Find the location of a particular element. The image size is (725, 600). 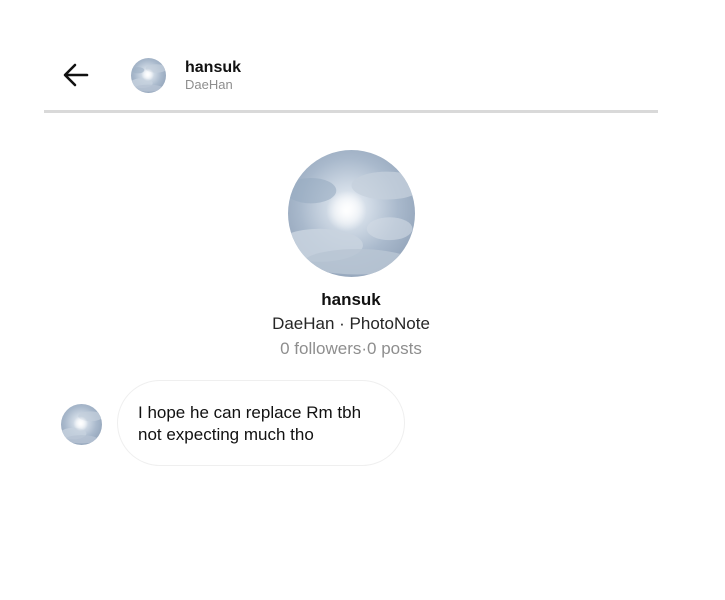

message-sender-avatar is located at coordinates (81, 424).